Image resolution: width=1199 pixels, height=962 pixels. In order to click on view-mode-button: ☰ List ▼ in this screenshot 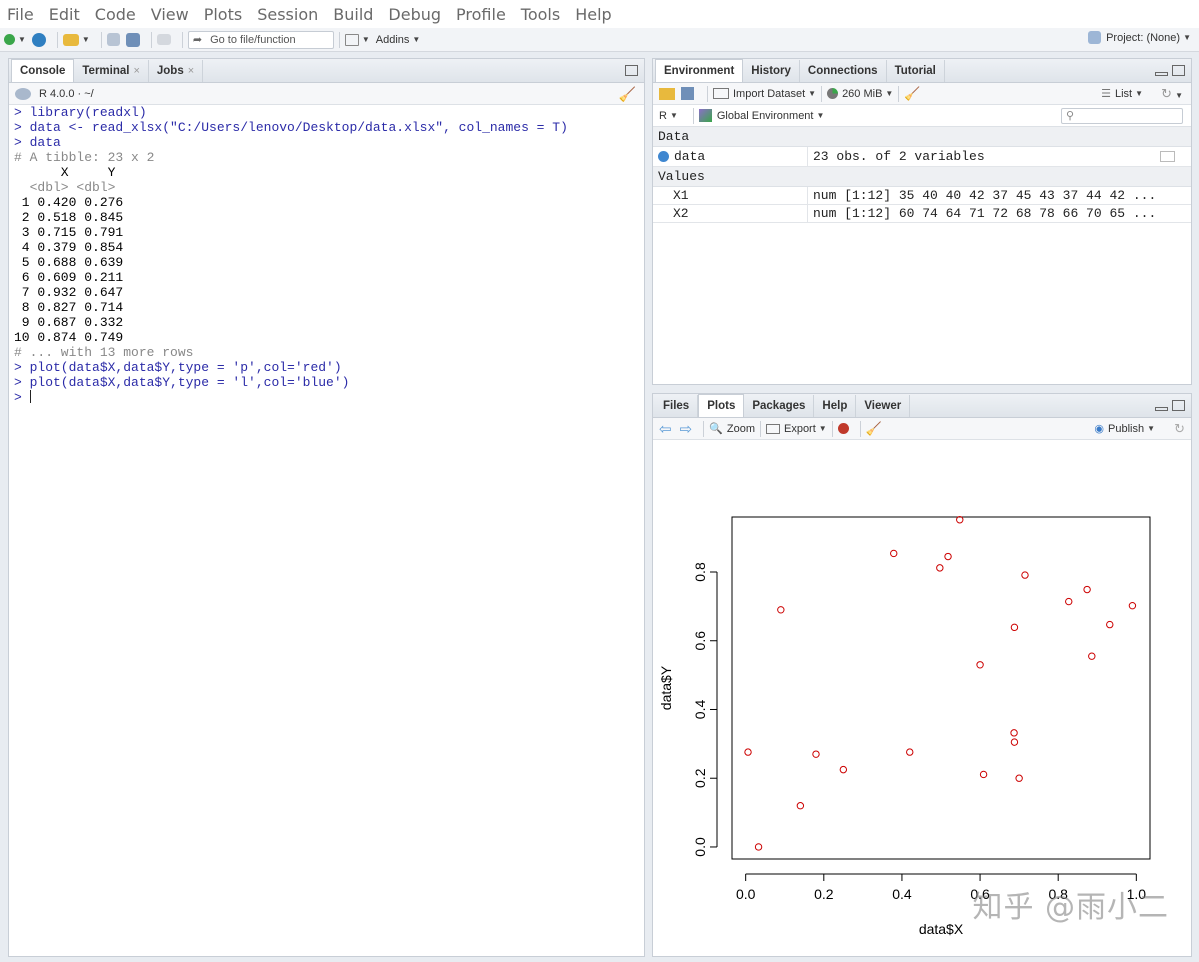, I will do `click(1122, 94)`.